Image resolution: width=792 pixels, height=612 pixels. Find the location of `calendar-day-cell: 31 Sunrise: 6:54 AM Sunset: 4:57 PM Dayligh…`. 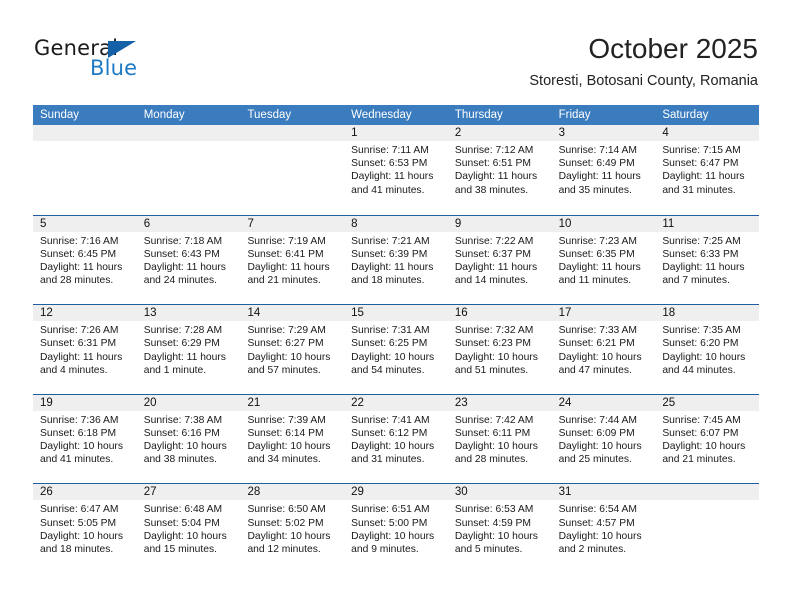

calendar-day-cell: 31 Sunrise: 6:54 AM Sunset: 4:57 PM Dayligh… is located at coordinates (603, 528).